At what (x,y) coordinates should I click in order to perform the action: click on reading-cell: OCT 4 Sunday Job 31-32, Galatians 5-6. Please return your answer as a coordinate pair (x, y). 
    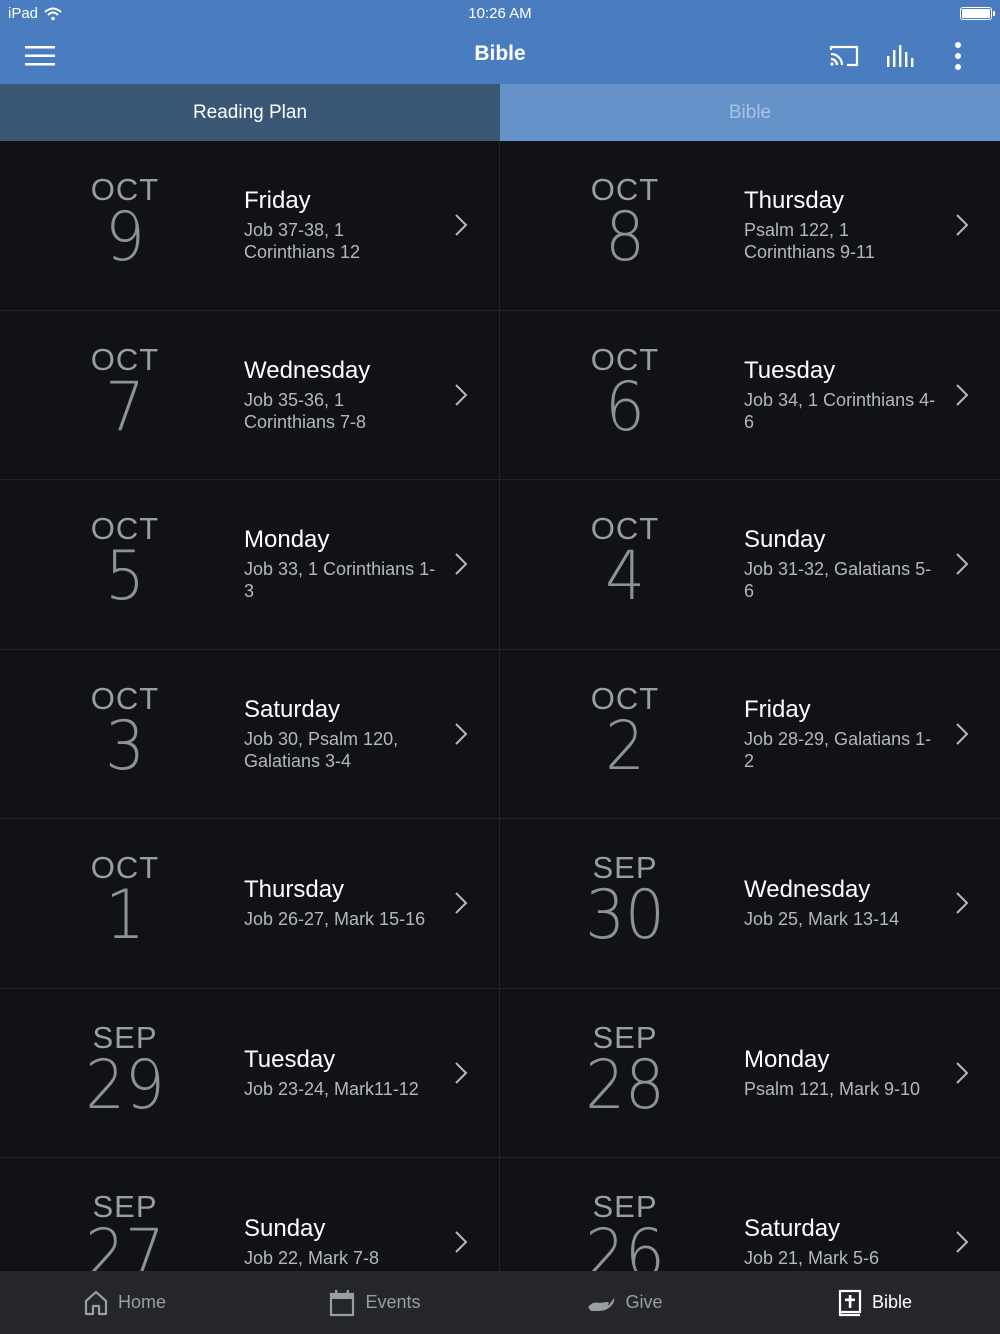
    Looking at the image, I should click on (750, 565).